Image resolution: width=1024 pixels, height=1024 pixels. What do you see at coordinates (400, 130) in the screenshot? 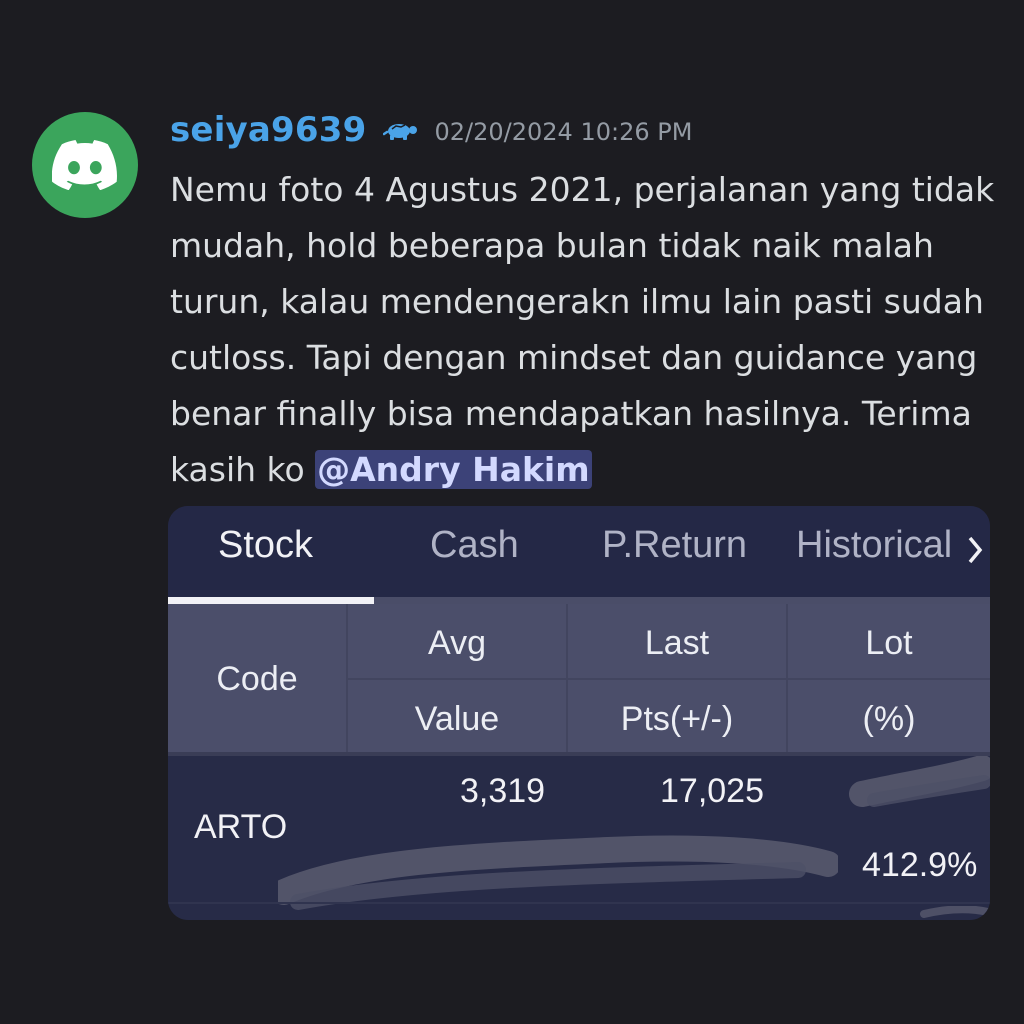
I see `turtle-icon` at bounding box center [400, 130].